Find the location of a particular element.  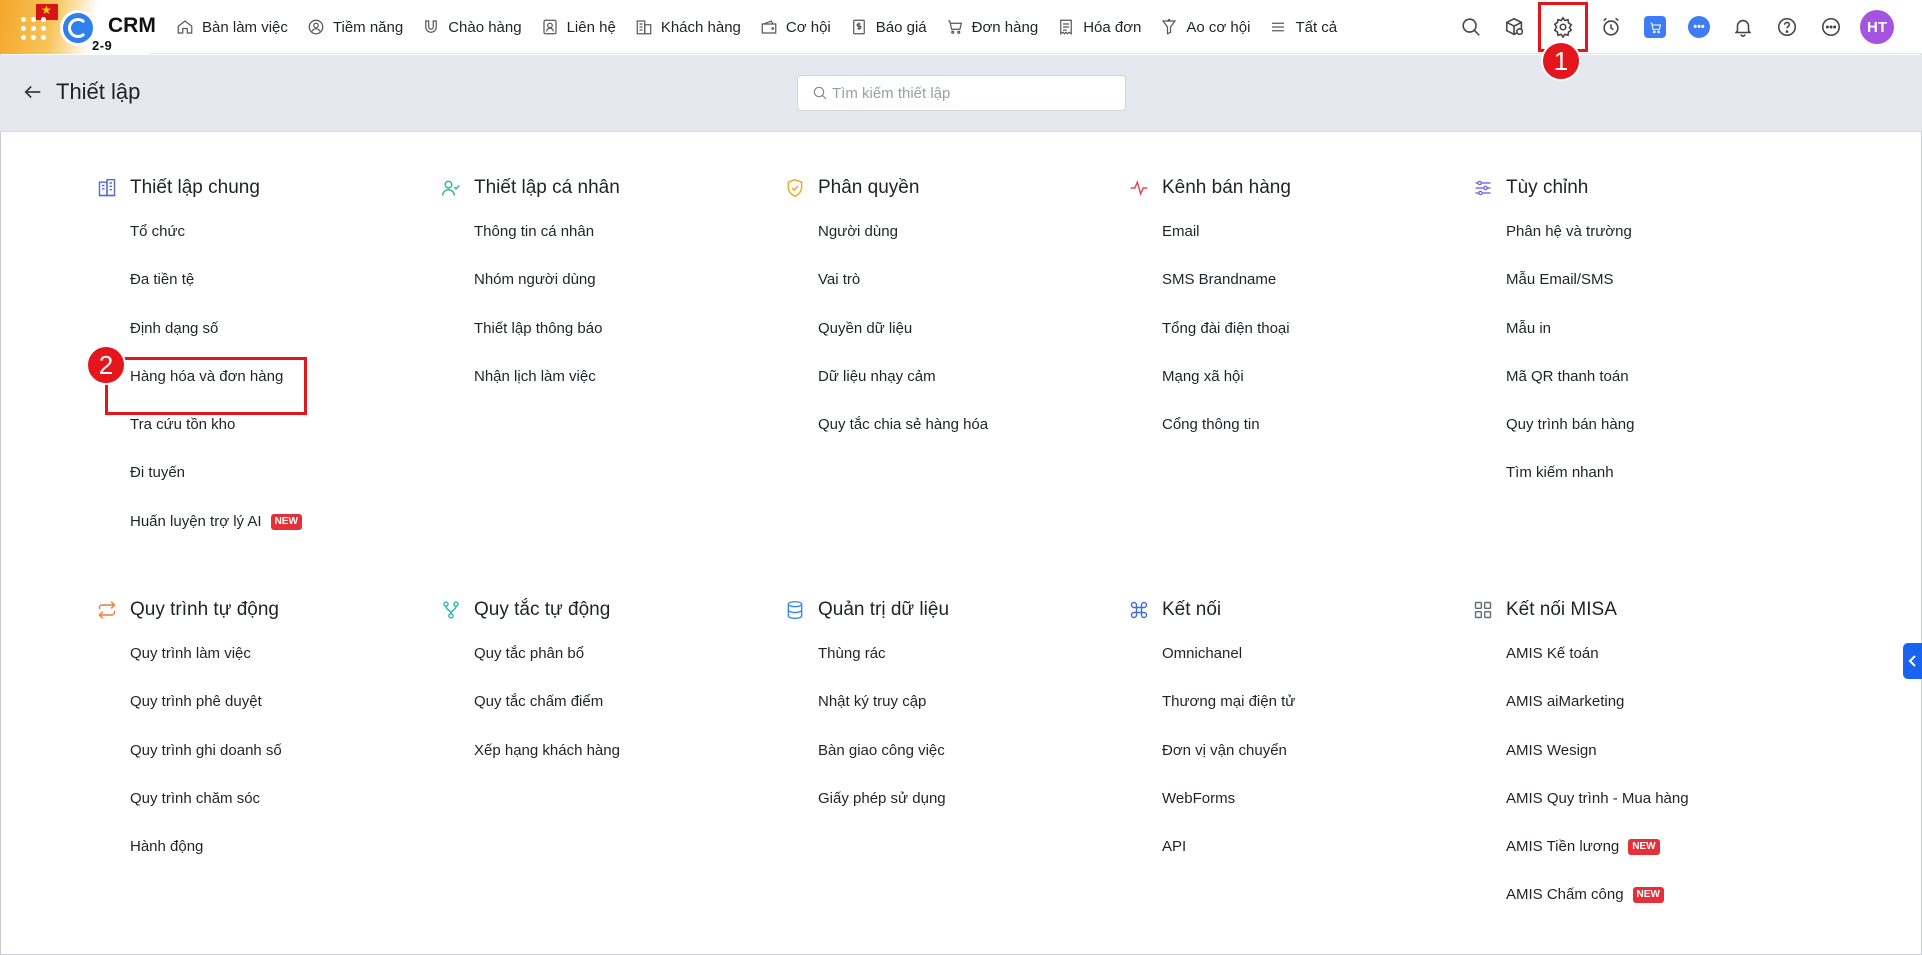

settings-link-label: Dữ liệu nhạy cảm is located at coordinates (877, 376).